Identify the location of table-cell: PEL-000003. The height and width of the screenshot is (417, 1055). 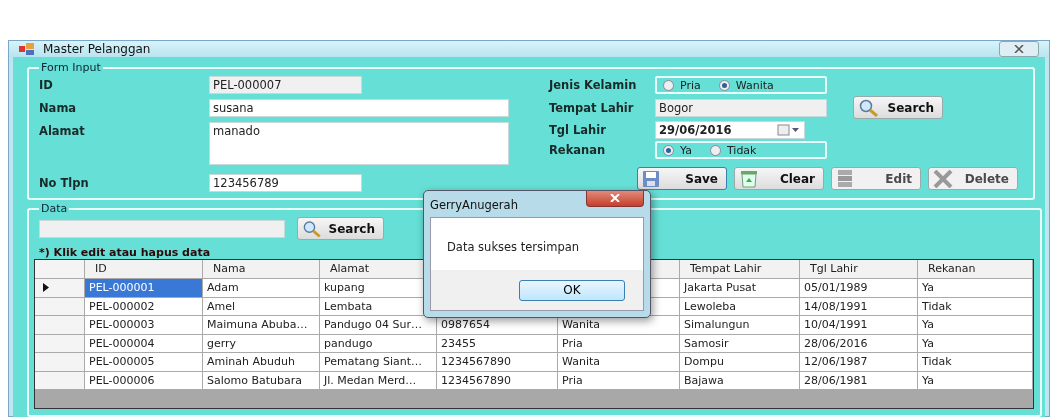
(144, 325).